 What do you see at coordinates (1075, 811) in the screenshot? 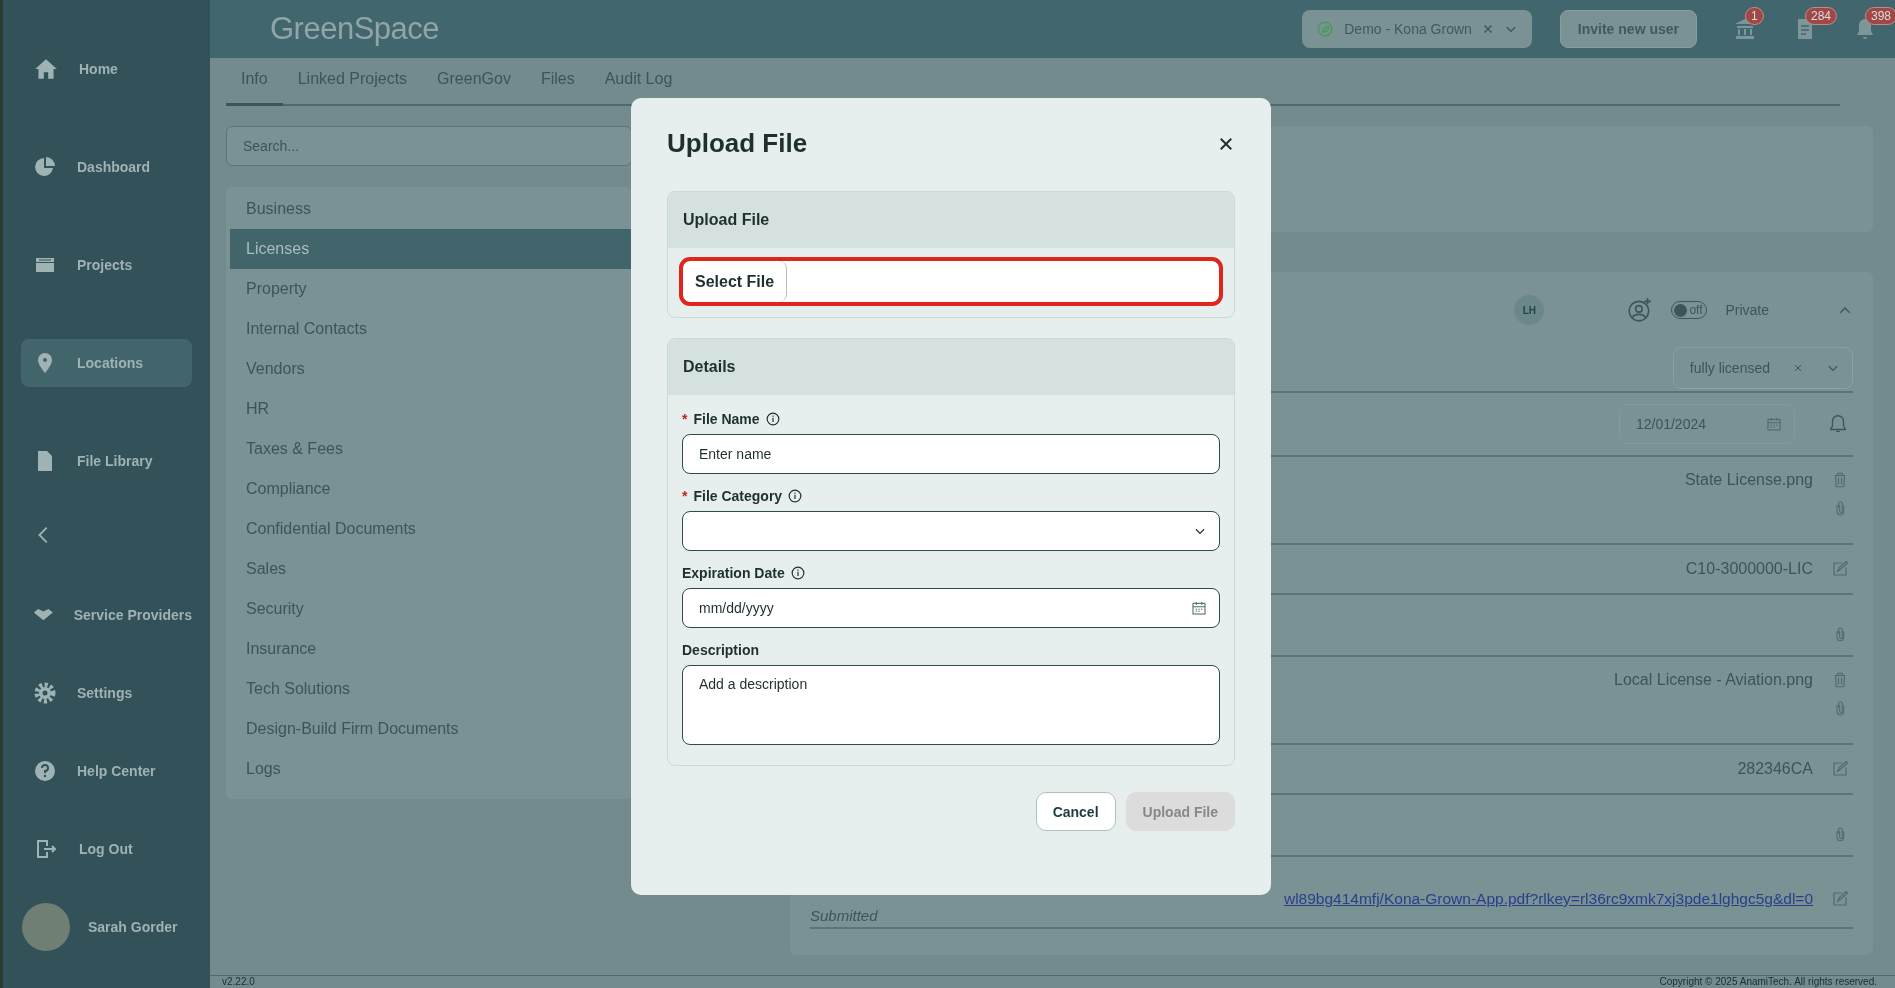
I see `cancel-button: Cancel` at bounding box center [1075, 811].